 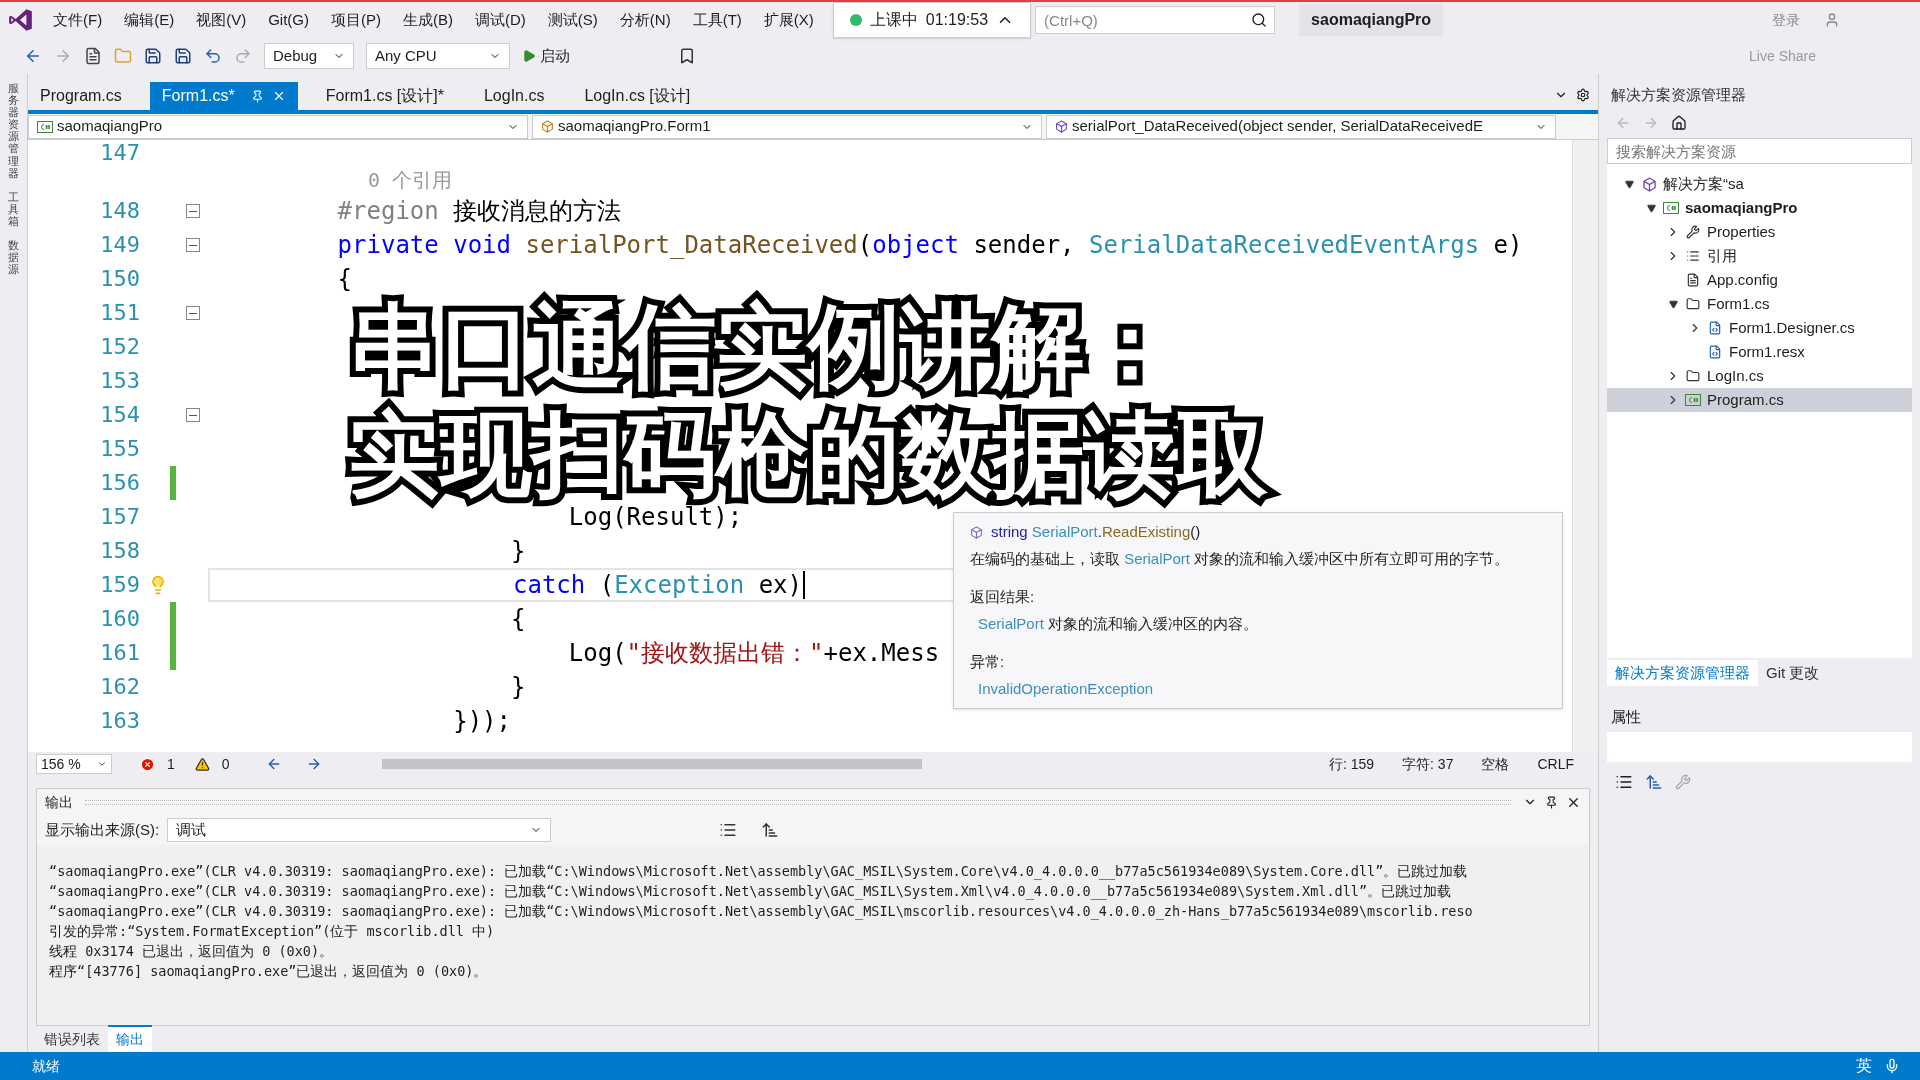 What do you see at coordinates (1715, 328) in the screenshot?
I see `file-icon` at bounding box center [1715, 328].